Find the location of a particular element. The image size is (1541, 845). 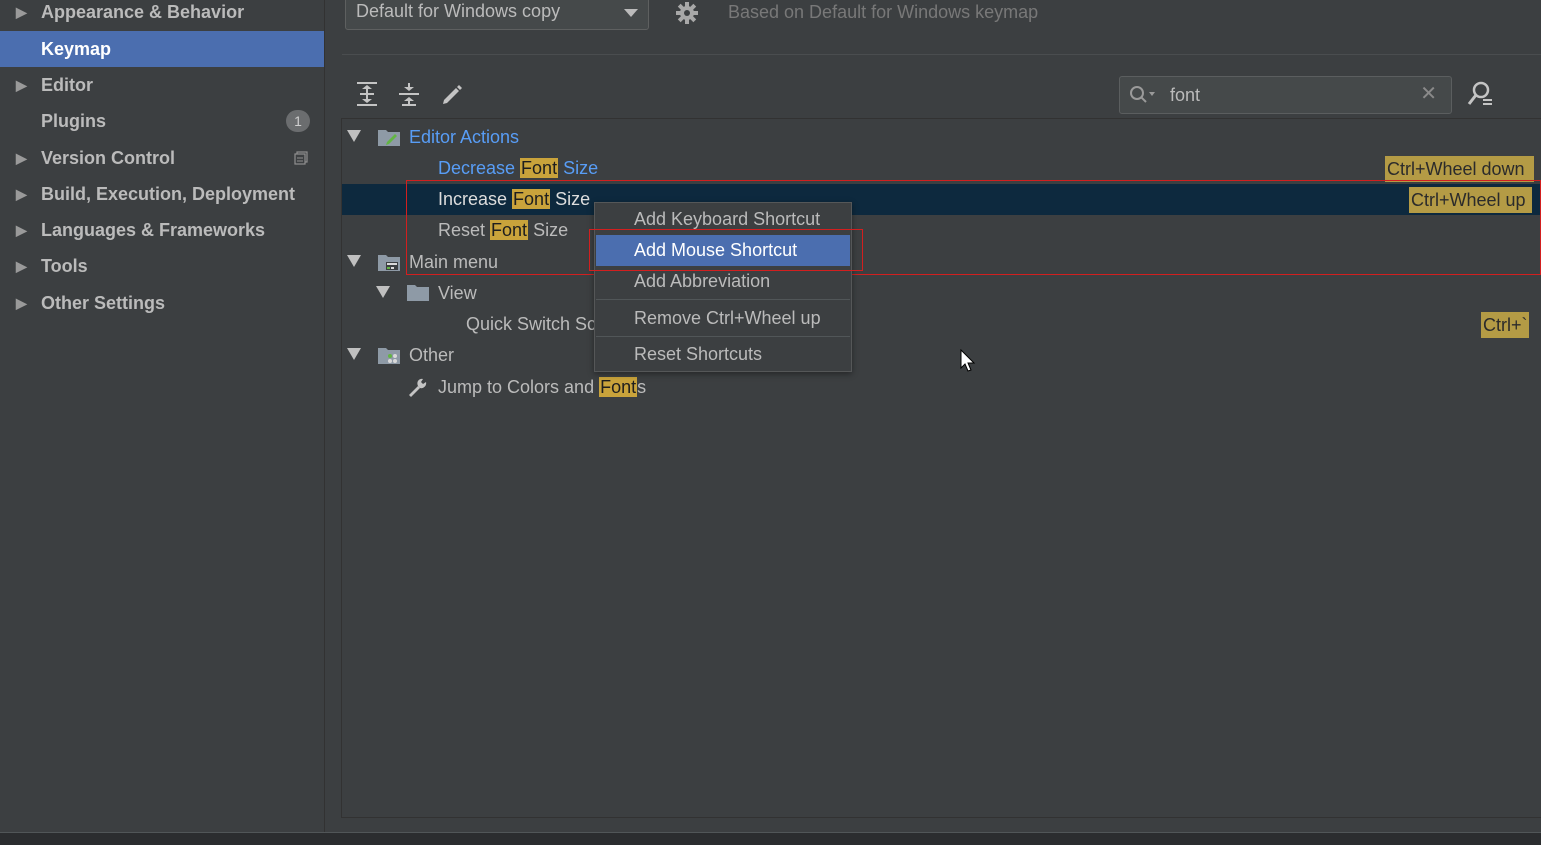

tree-row-quick-switch-scheme: Quick Switch Sc Ctrl+` is located at coordinates (941, 324).